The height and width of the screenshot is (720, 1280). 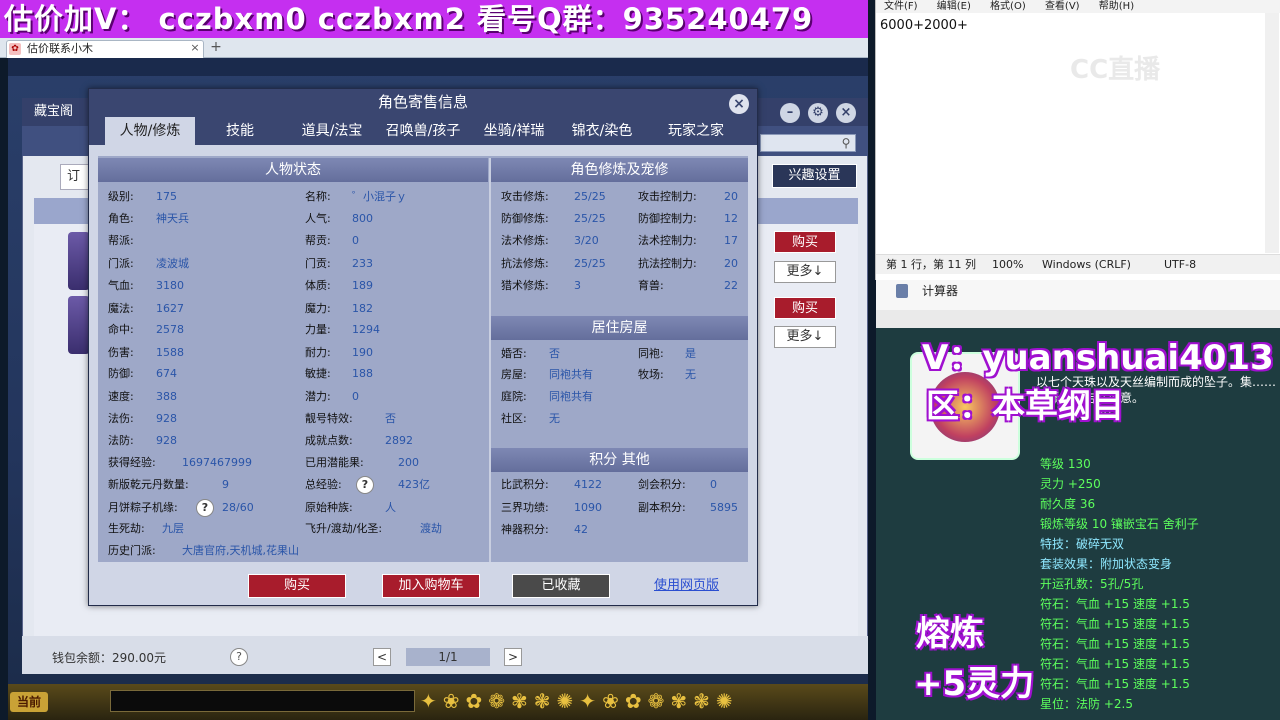 I want to click on wallet-balance: 钱包余额：290.00元, so click(x=109, y=658).